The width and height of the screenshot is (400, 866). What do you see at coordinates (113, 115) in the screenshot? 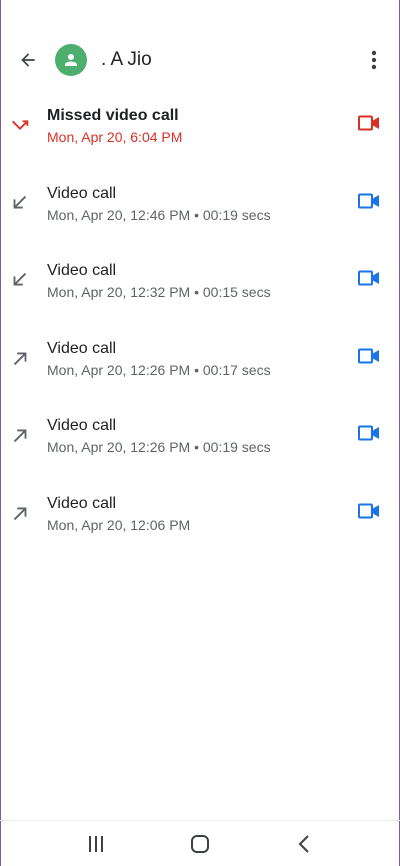
I see `call-title: Missed video call` at bounding box center [113, 115].